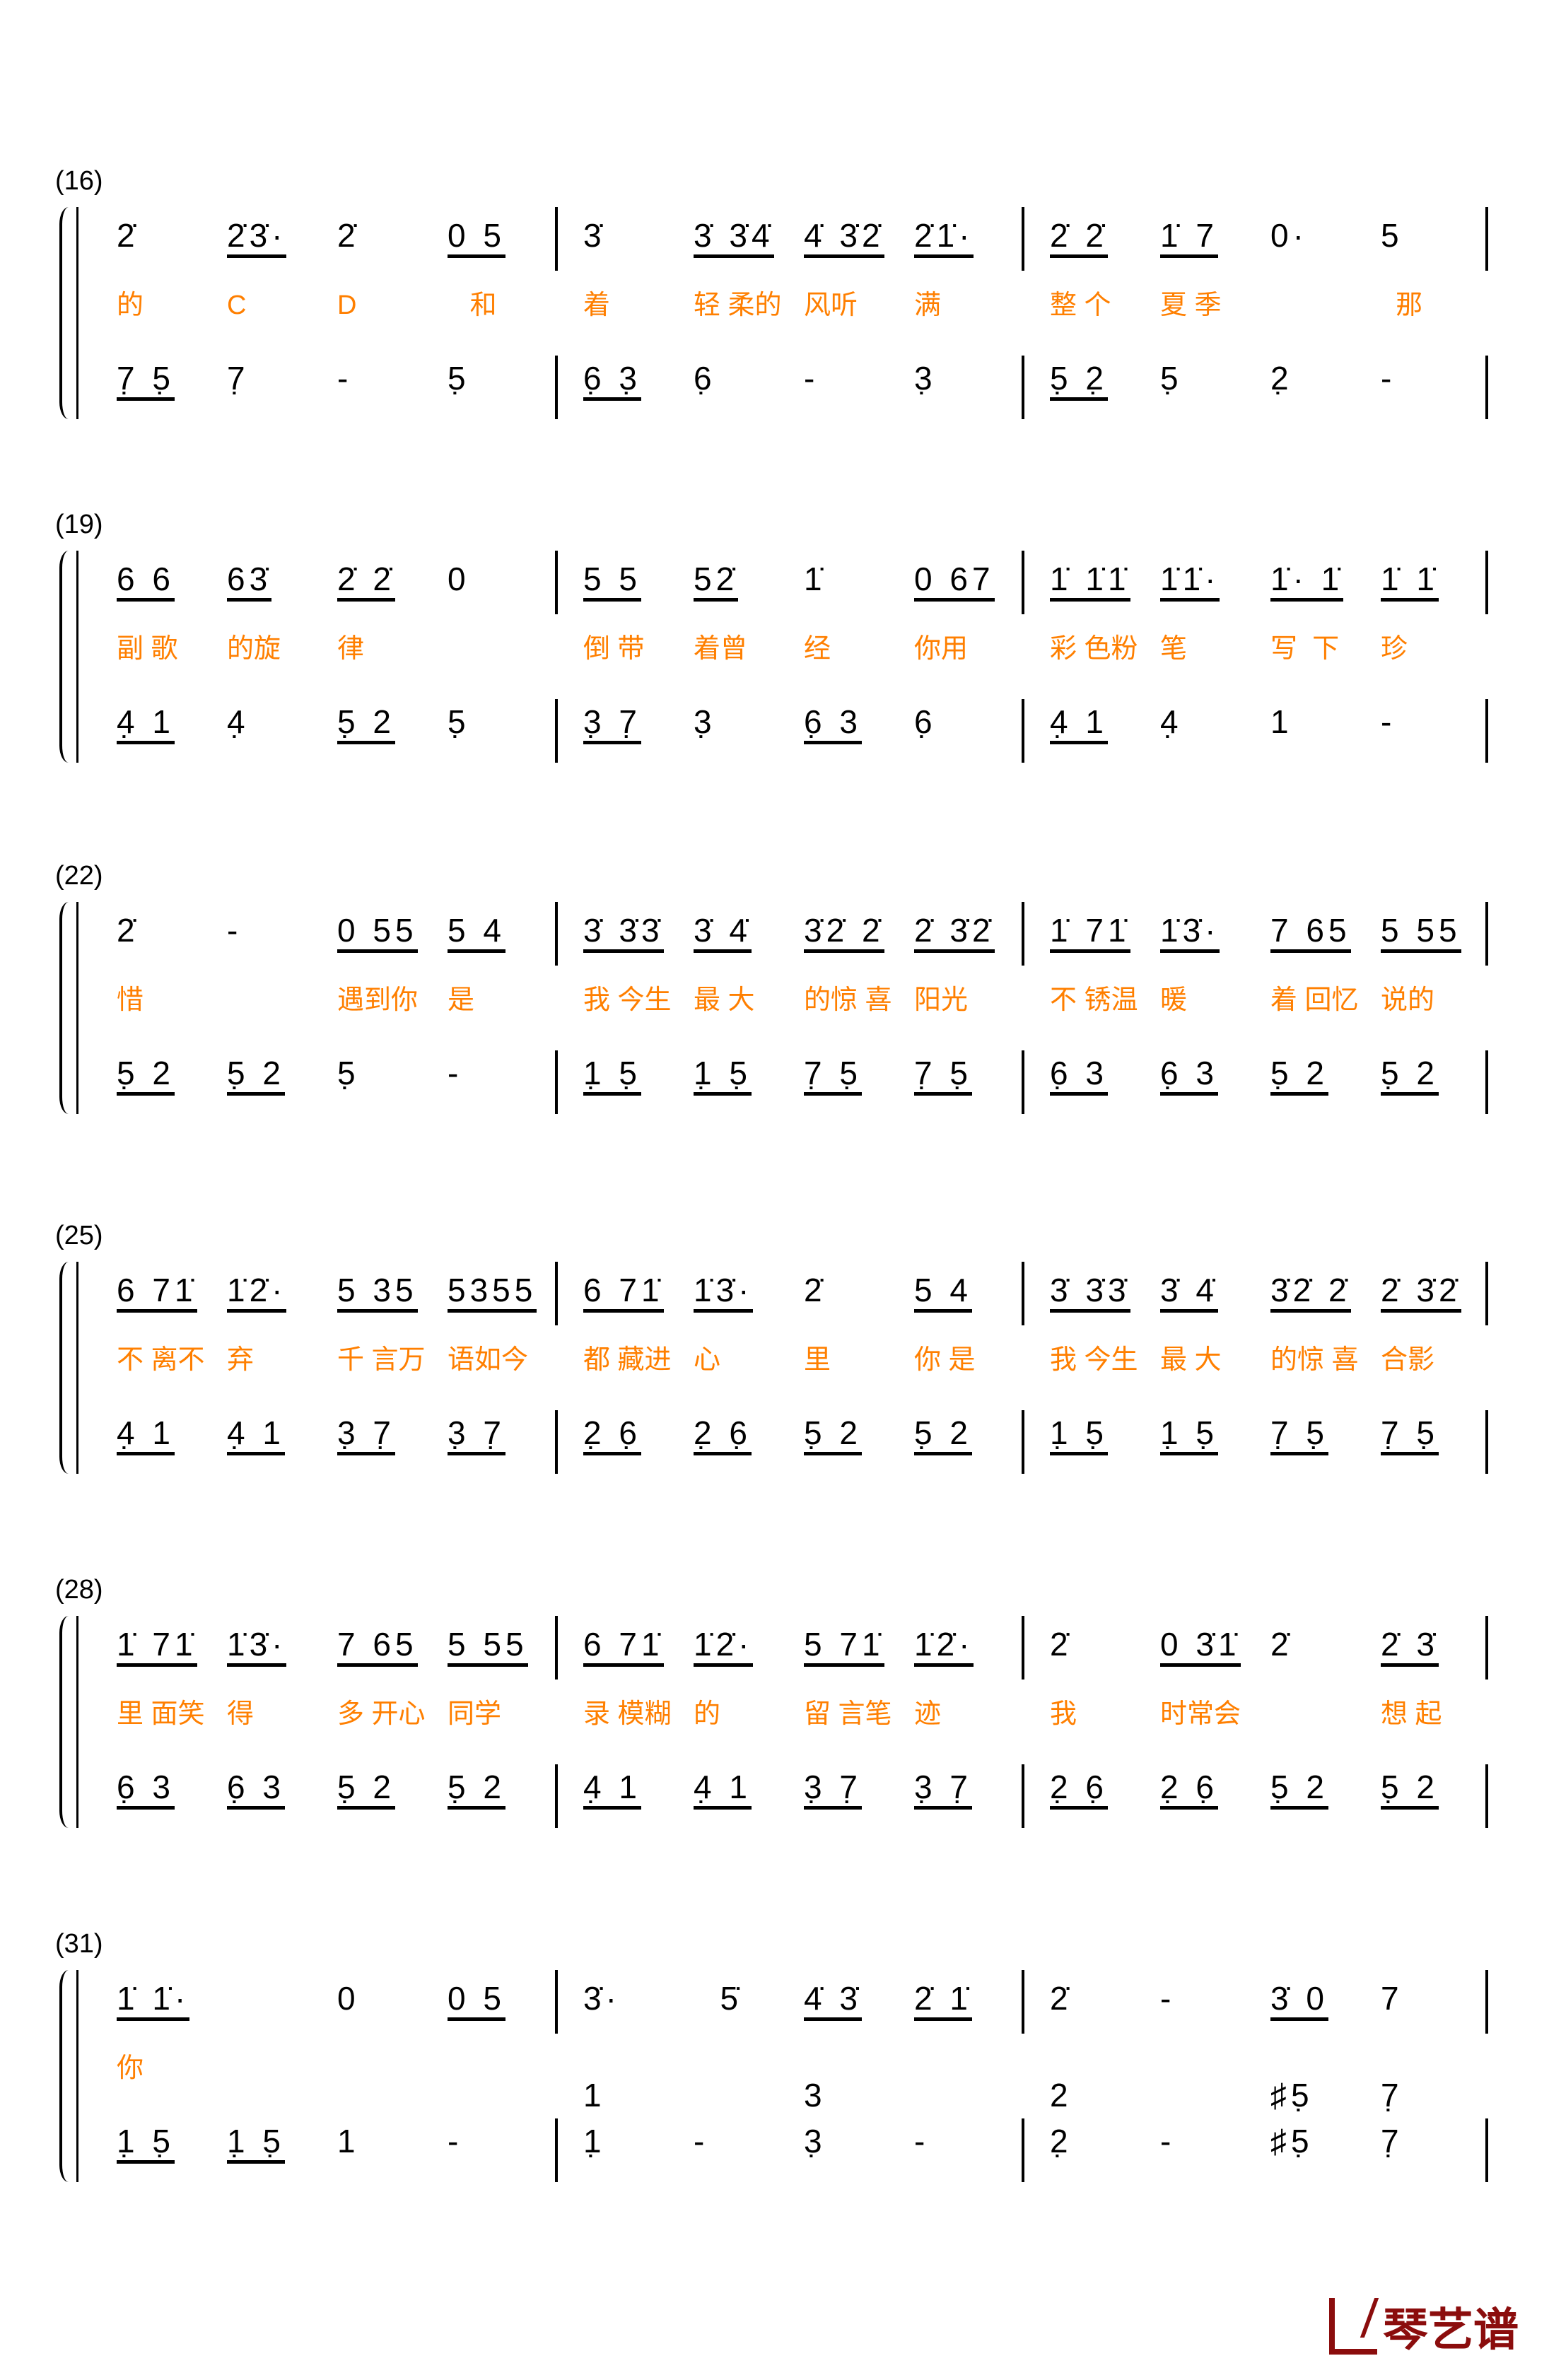  Describe the element at coordinates (1436, 1999) in the screenshot. I see `note-beat: 7` at that location.